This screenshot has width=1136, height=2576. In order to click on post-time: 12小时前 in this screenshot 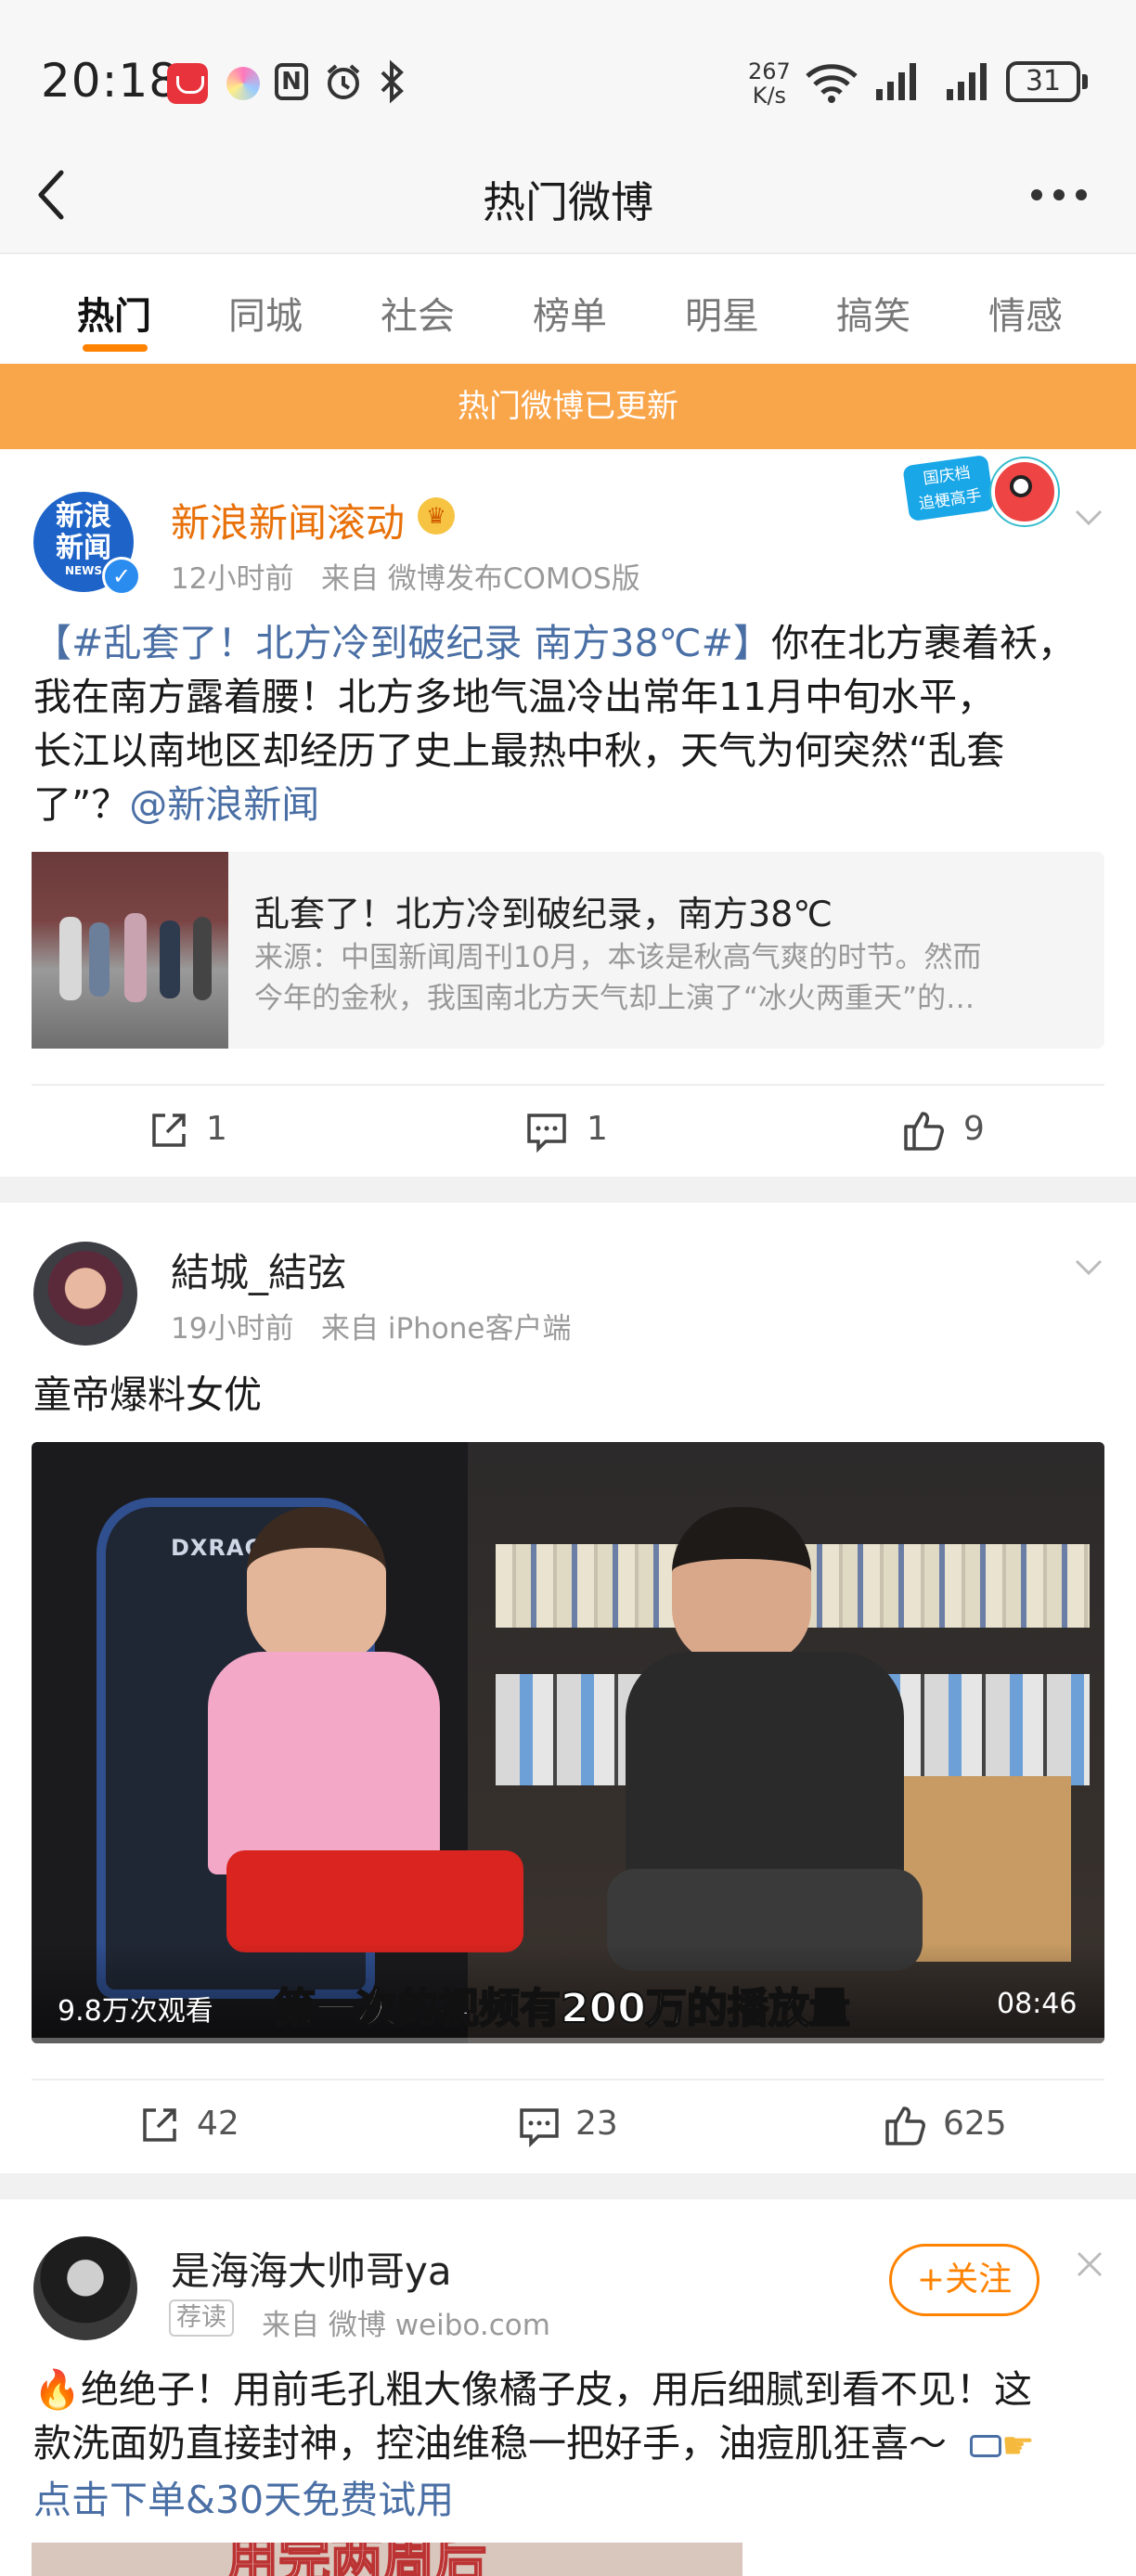, I will do `click(232, 579)`.